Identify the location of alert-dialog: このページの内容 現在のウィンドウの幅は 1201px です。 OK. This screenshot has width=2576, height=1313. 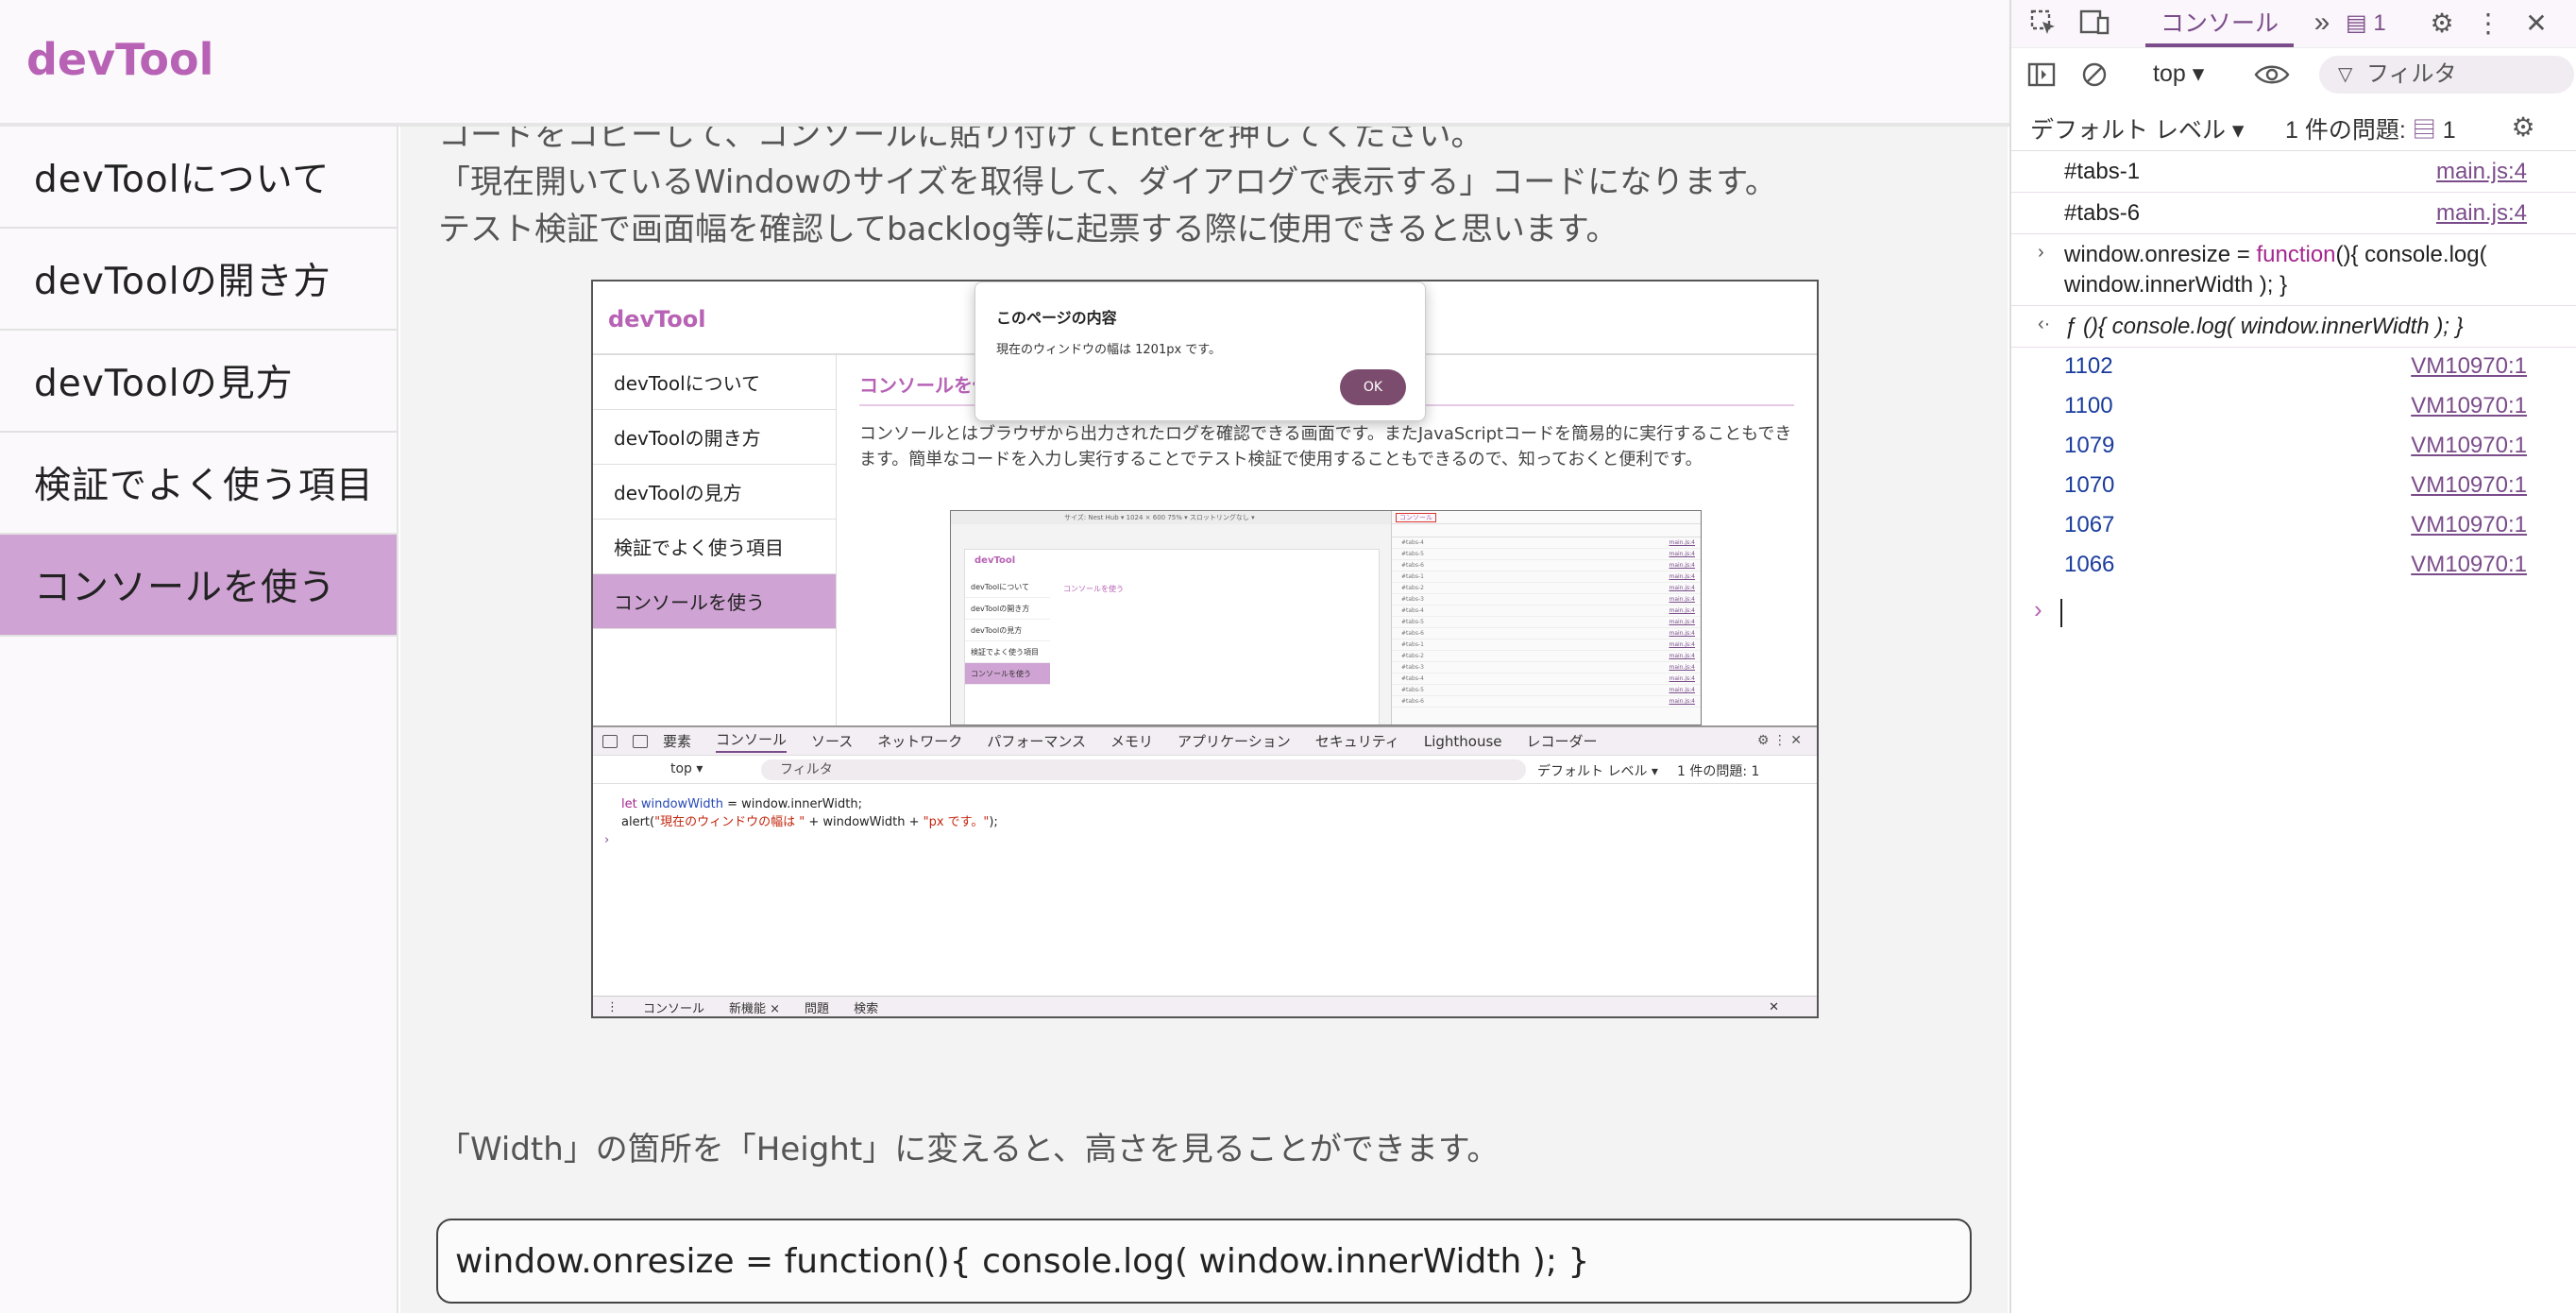
(1200, 351).